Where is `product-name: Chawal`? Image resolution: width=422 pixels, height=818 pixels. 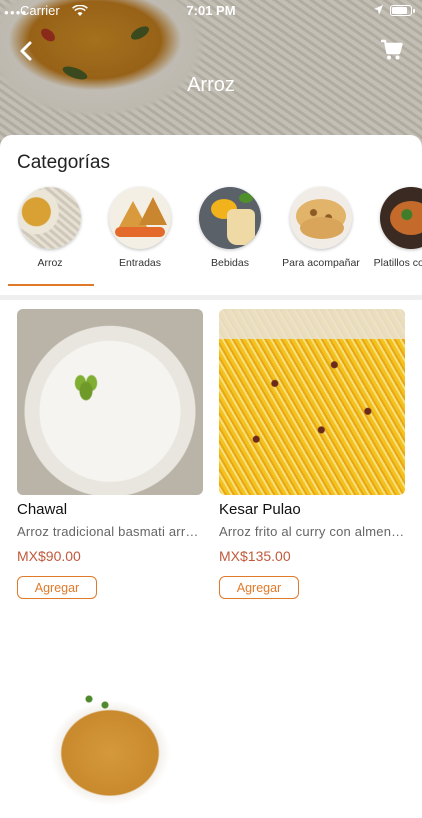
product-name: Chawal is located at coordinates (42, 509).